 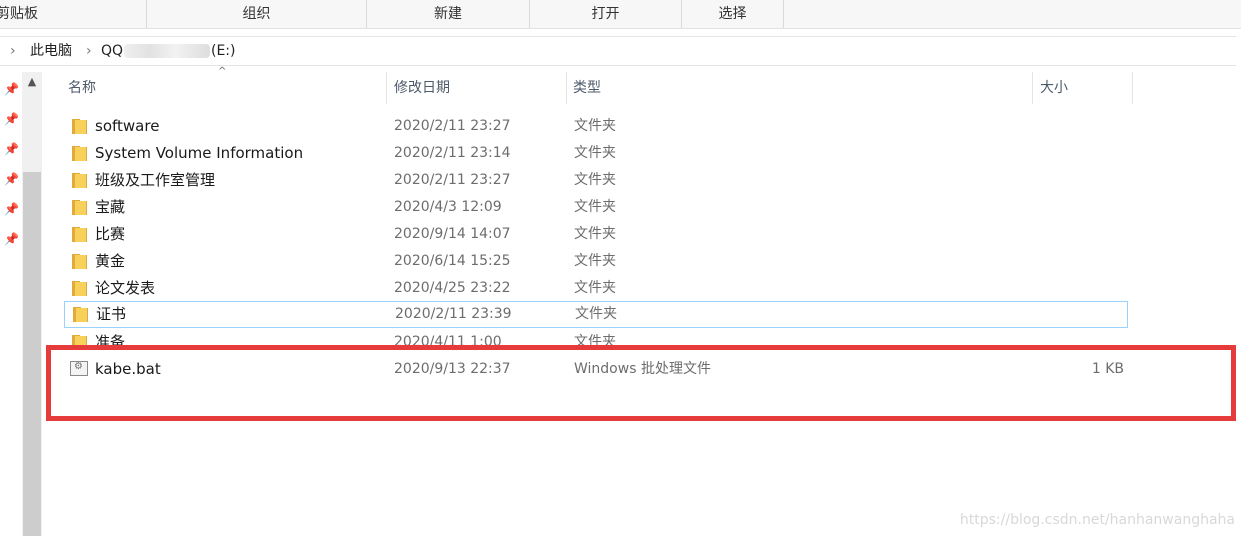 I want to click on file-date: 2020/4/25 23:22, so click(x=452, y=288).